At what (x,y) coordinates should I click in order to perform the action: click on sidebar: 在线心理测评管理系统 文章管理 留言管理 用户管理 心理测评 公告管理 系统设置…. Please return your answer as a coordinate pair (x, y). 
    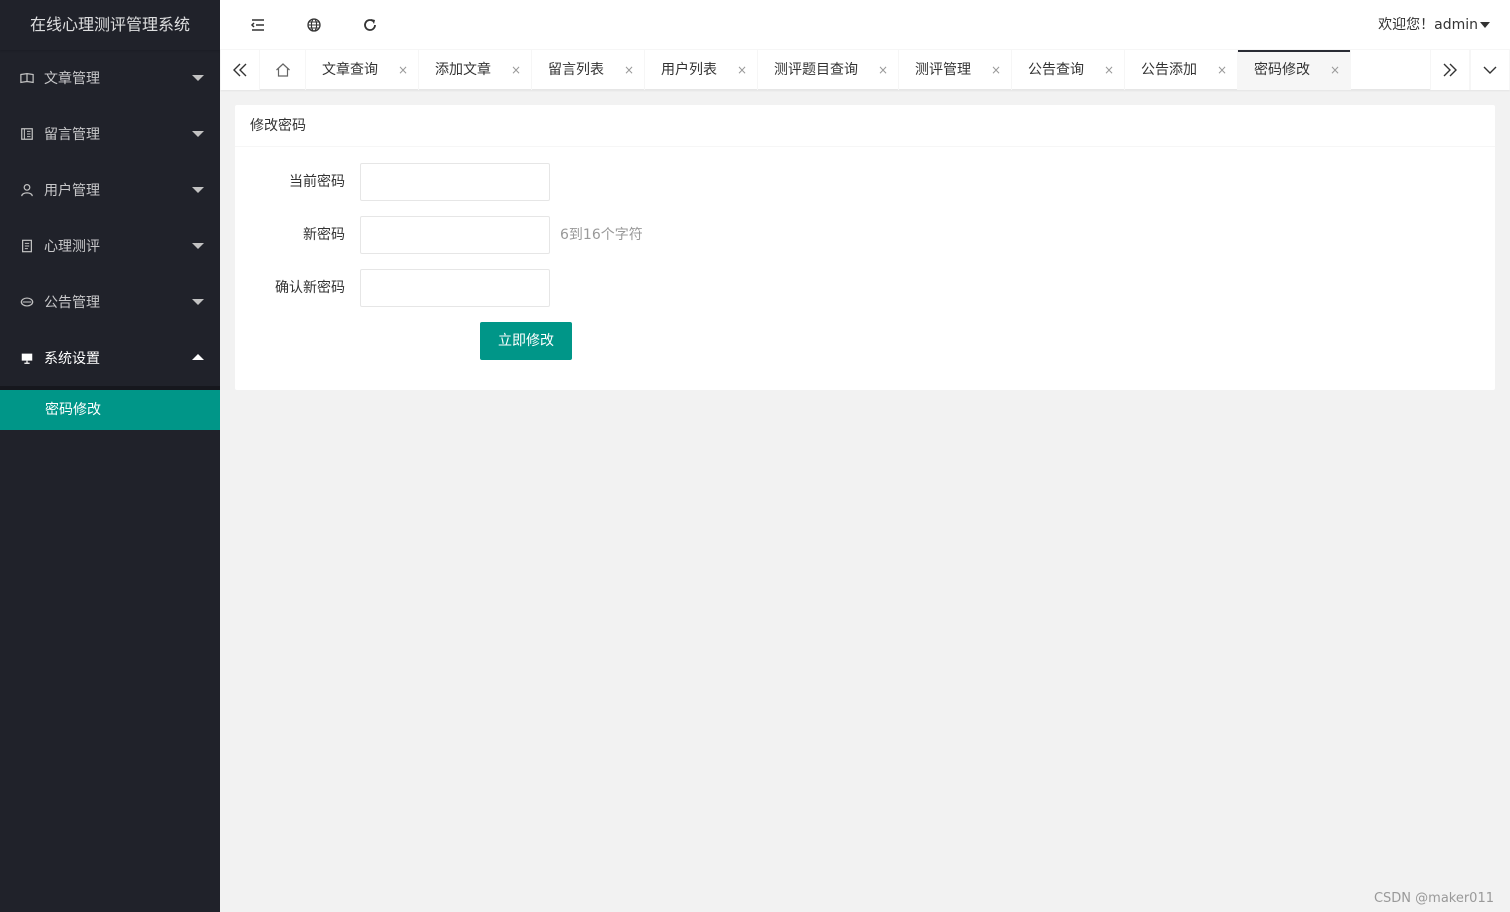
    Looking at the image, I should click on (110, 456).